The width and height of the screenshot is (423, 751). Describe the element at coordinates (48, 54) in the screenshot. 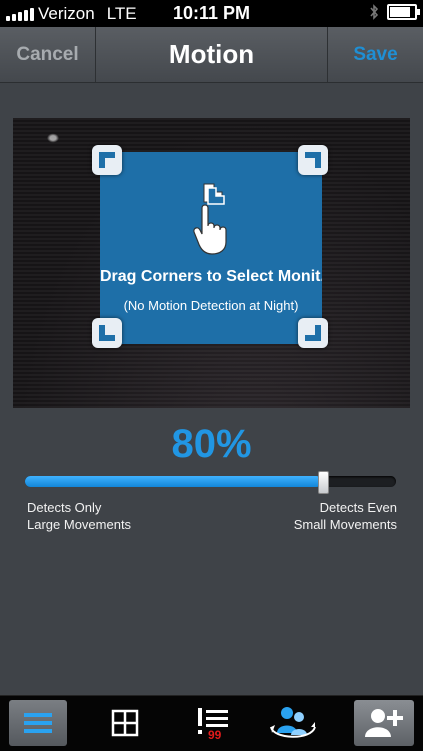

I see `cancel-button: Cancel` at that location.